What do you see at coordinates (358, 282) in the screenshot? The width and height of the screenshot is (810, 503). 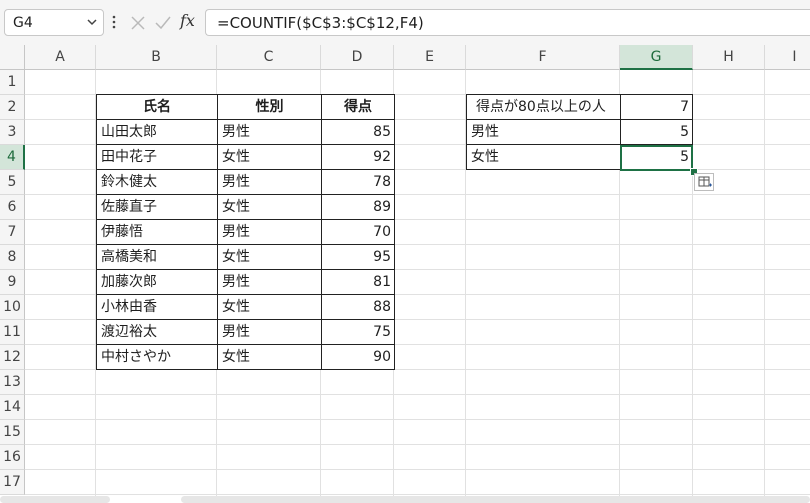 I see `table-cell-score: 81` at bounding box center [358, 282].